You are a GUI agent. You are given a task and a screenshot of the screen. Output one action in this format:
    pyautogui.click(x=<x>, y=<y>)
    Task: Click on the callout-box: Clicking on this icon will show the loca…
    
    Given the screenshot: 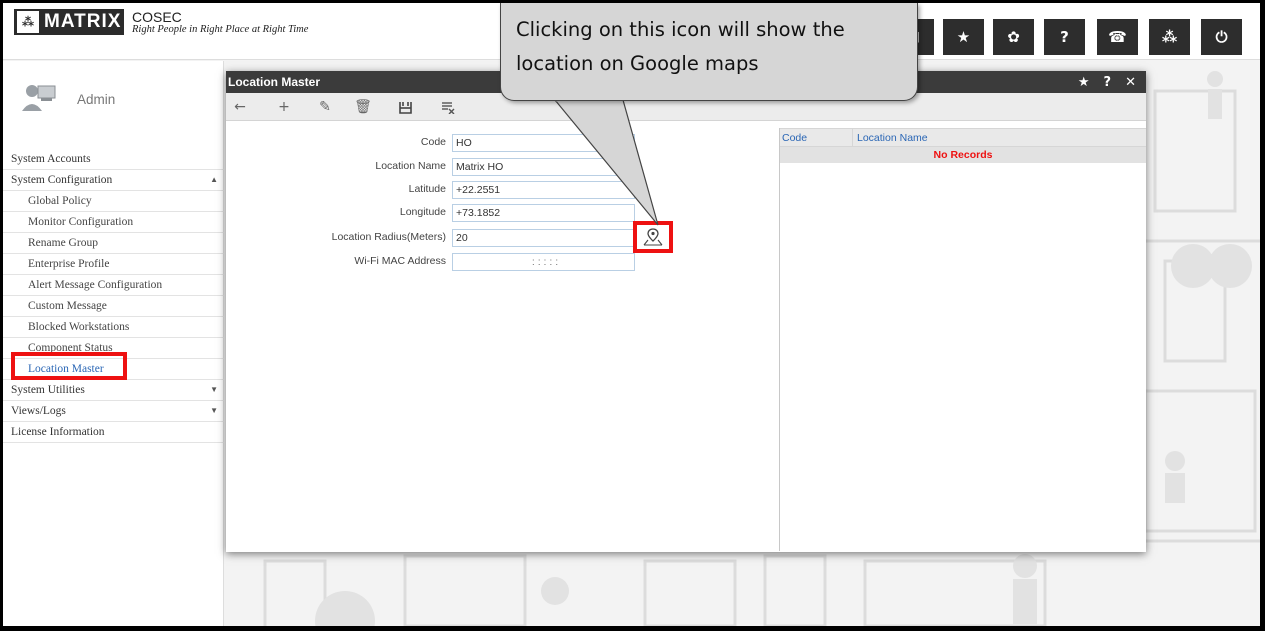 What is the action you would take?
    pyautogui.click(x=709, y=52)
    